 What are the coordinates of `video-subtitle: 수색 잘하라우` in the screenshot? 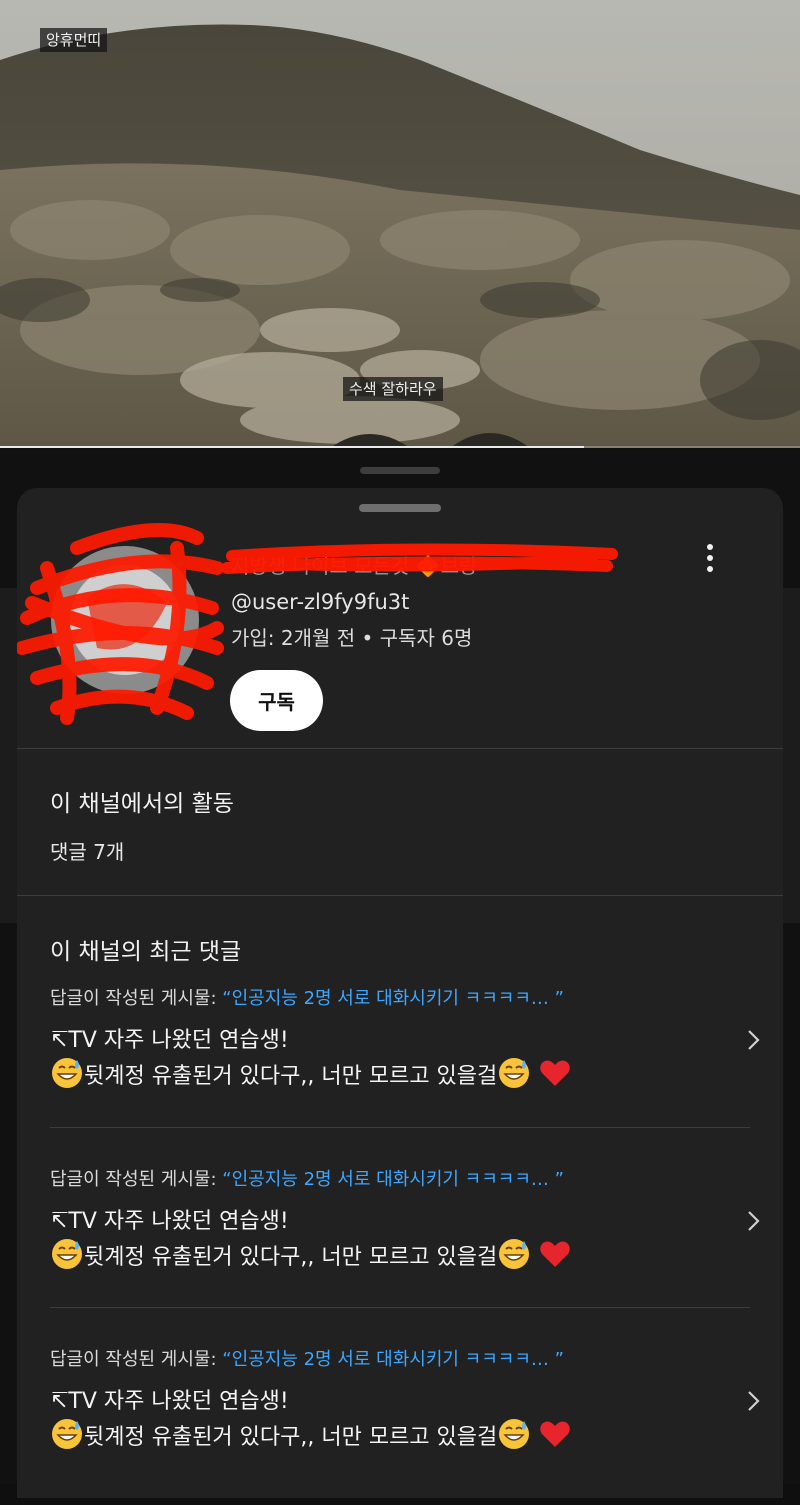 It's located at (393, 389).